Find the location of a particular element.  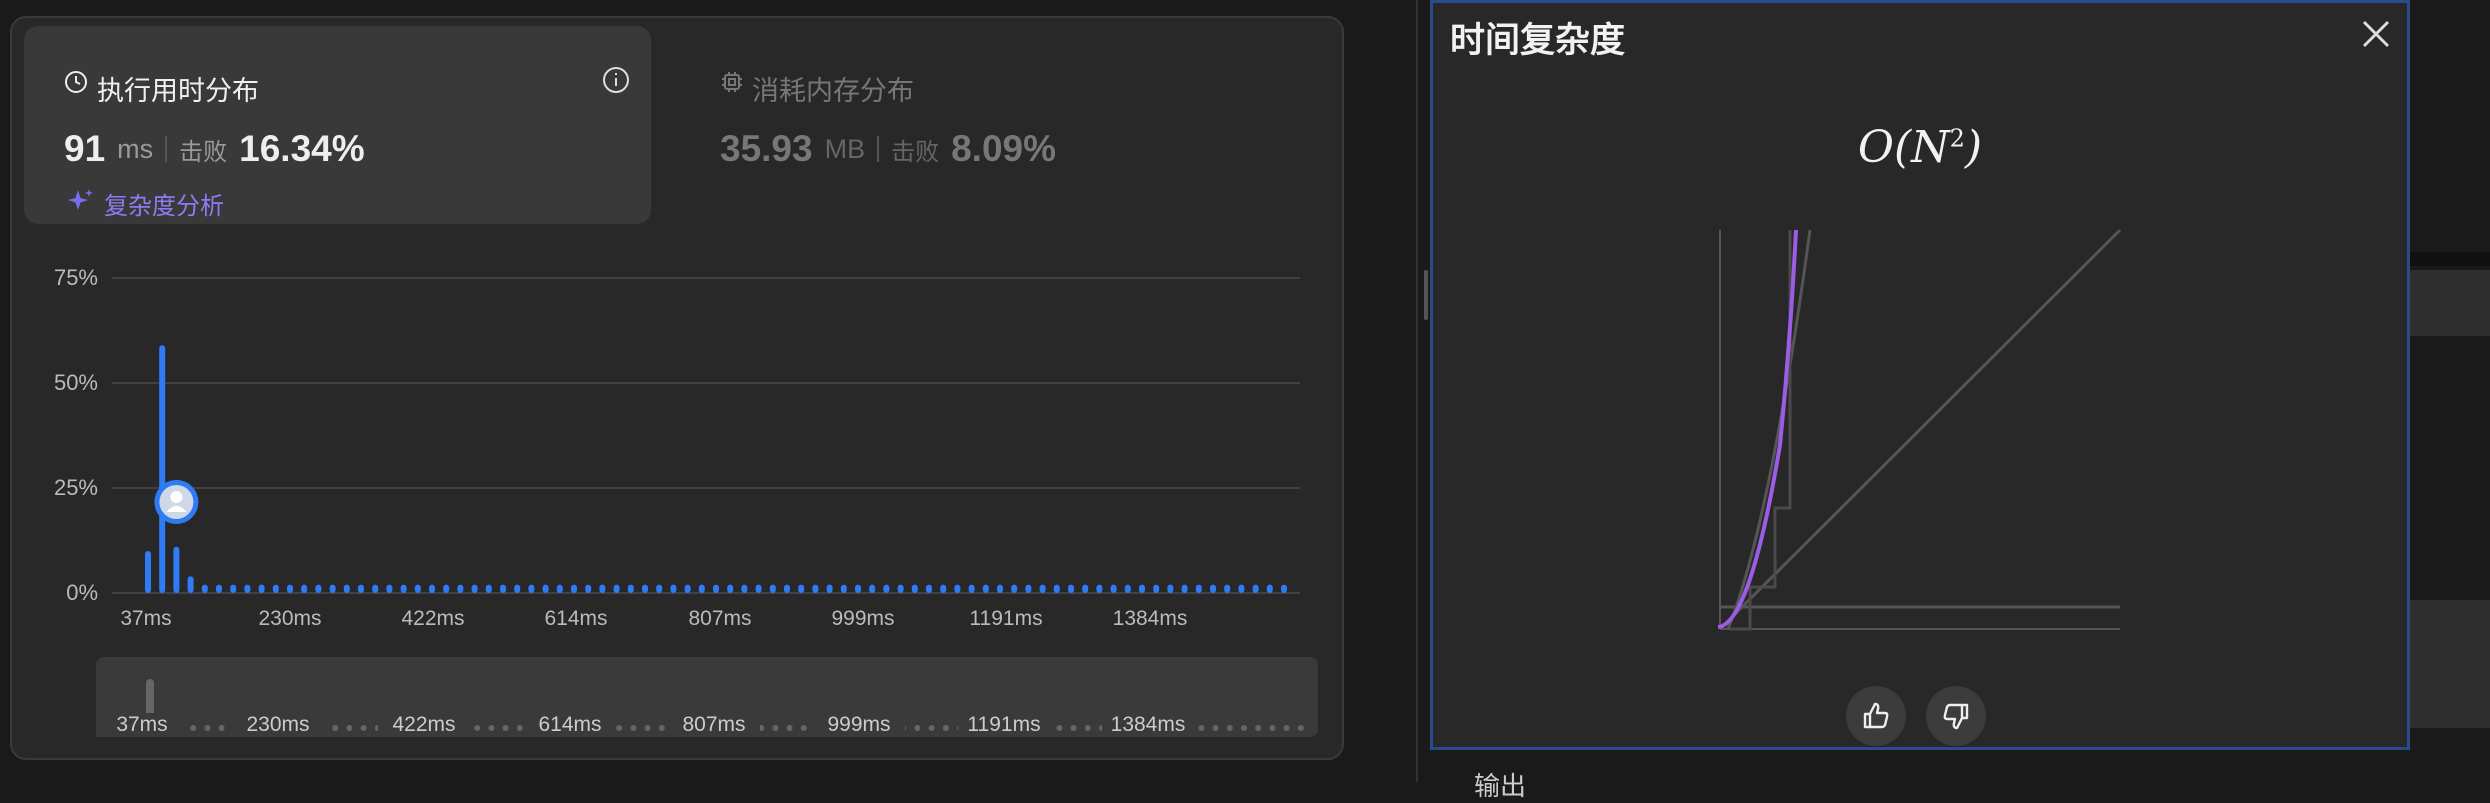

close-icon is located at coordinates (2376, 36).